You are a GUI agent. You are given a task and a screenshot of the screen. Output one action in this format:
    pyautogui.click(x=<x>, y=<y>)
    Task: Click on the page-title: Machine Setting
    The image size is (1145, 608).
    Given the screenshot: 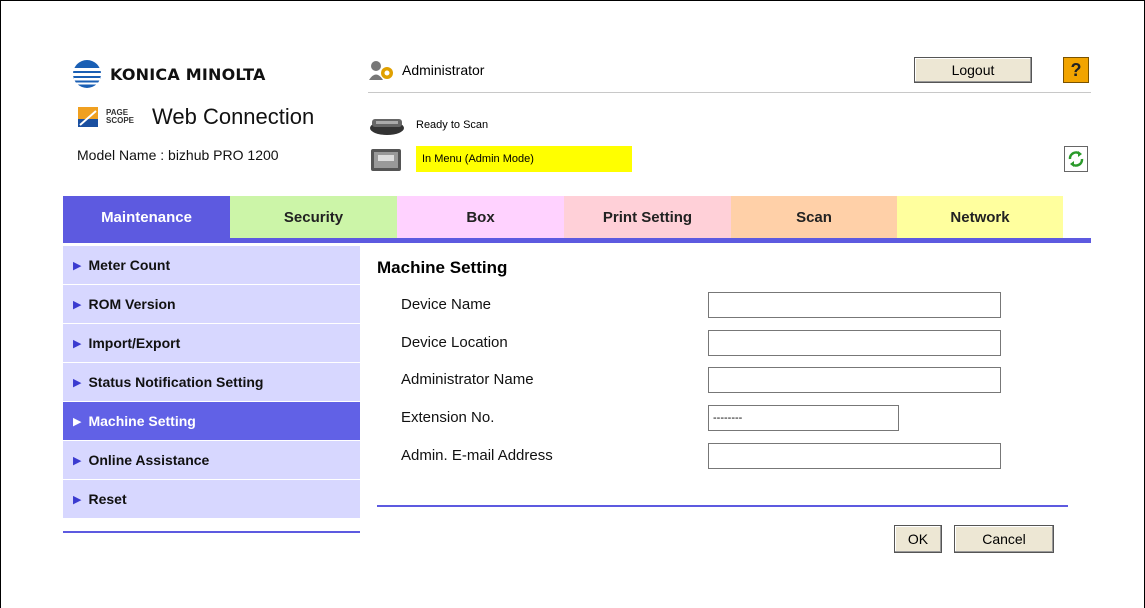 What is the action you would take?
    pyautogui.click(x=442, y=267)
    